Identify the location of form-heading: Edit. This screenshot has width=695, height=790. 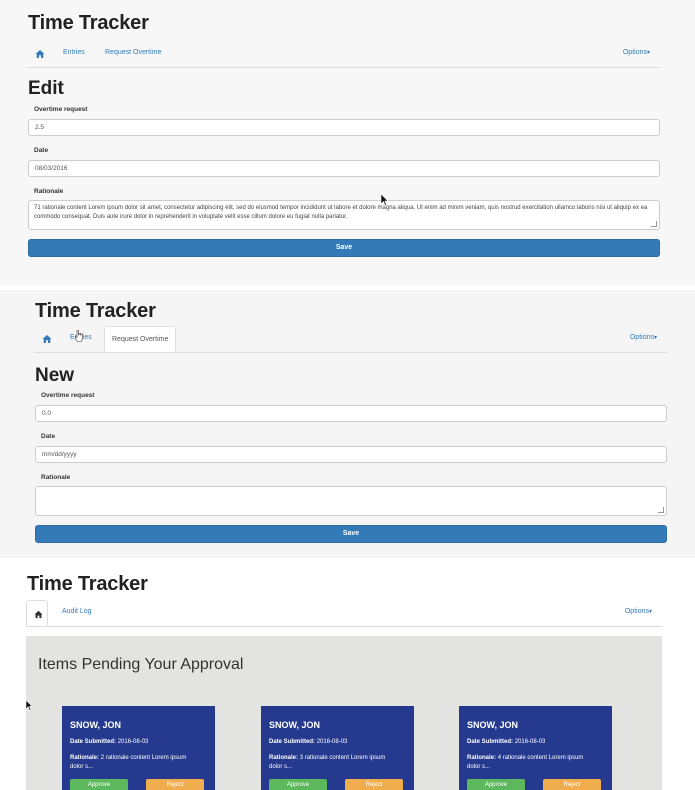
(46, 88).